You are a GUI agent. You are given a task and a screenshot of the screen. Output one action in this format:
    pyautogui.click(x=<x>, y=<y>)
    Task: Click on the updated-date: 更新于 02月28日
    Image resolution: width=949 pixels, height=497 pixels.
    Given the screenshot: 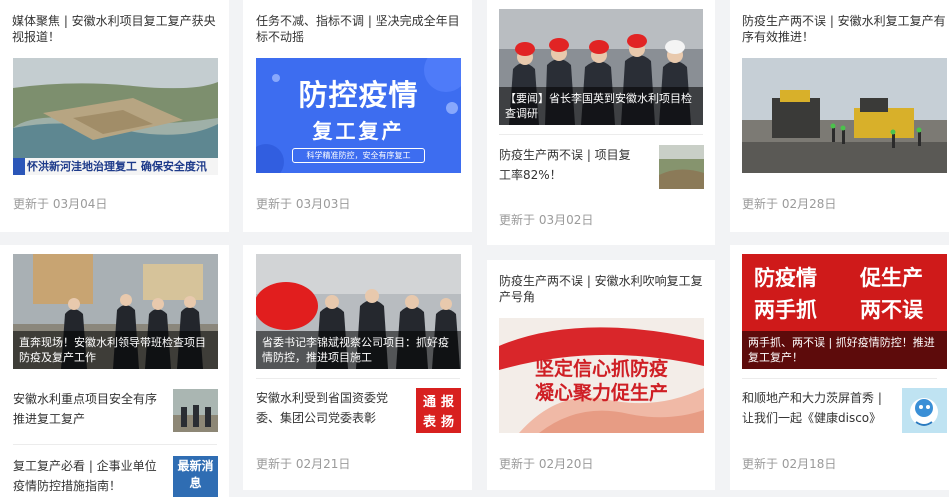 What is the action you would take?
    pyautogui.click(x=789, y=204)
    